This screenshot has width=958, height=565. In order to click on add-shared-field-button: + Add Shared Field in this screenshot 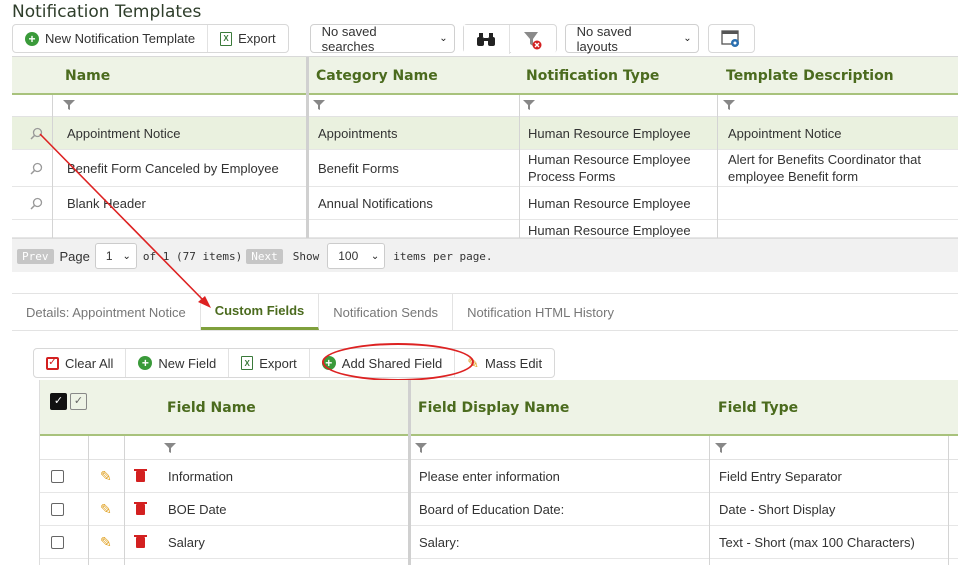, I will do `click(383, 363)`.